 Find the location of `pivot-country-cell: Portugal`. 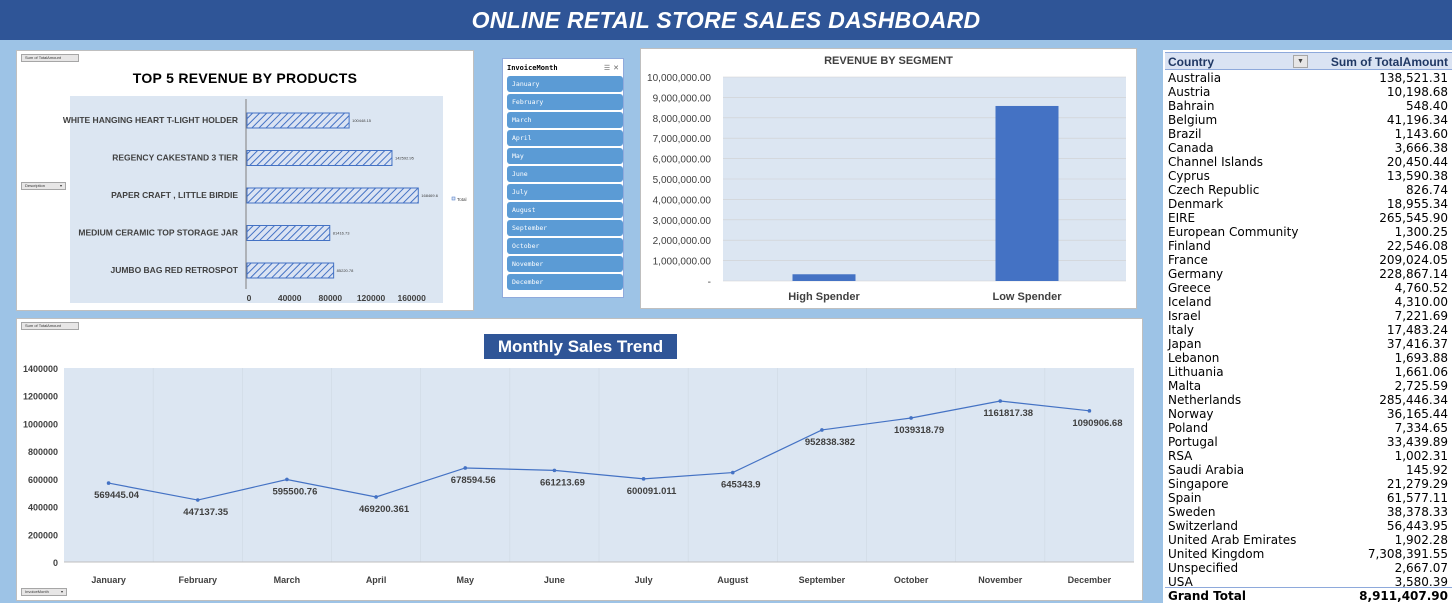

pivot-country-cell: Portugal is located at coordinates (1193, 442).